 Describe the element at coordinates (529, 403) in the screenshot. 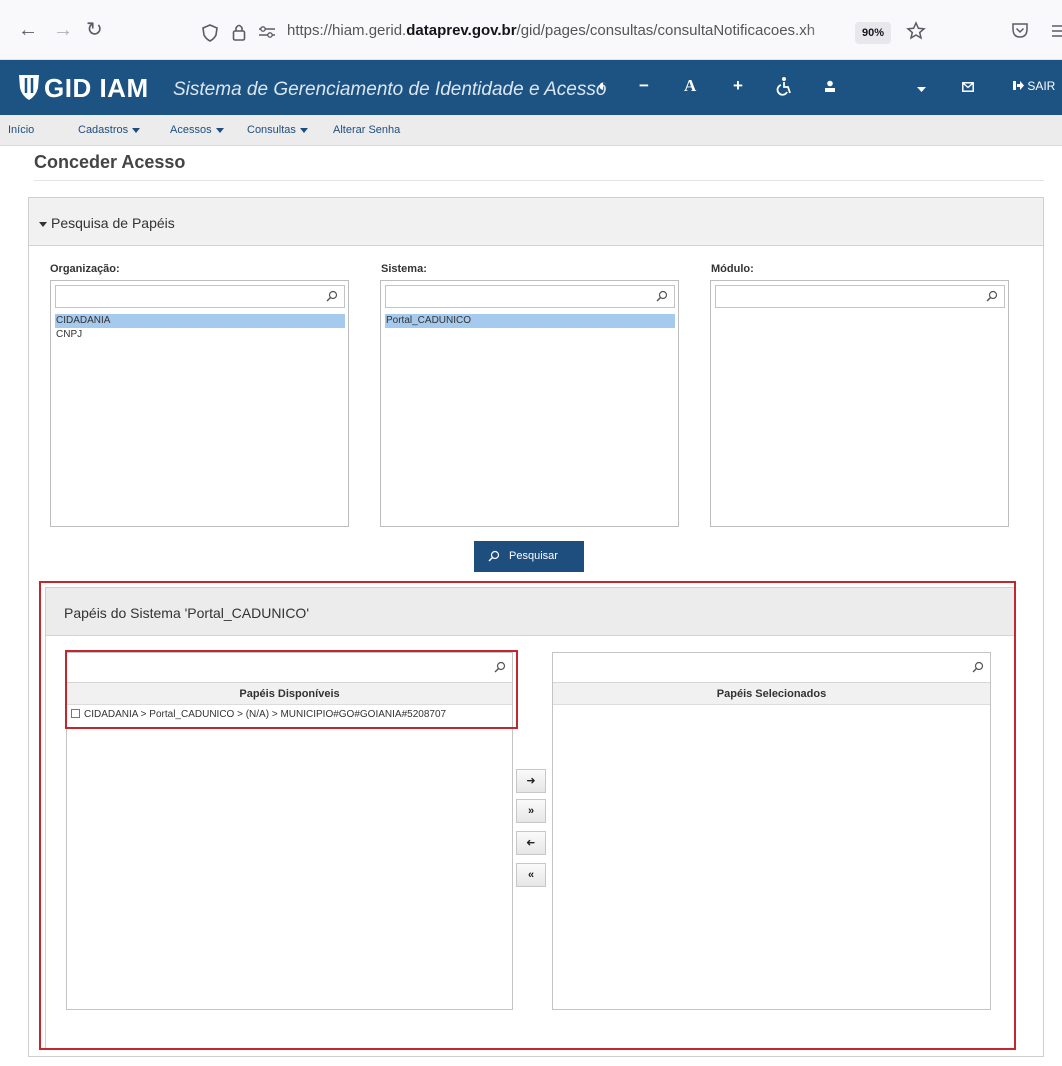

I see `sistema-listbox: Portal_CADUNICO` at that location.